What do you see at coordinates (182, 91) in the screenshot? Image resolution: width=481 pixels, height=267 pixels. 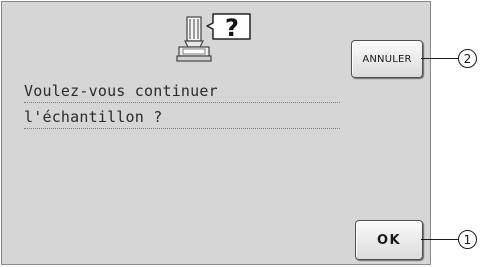 I see `message-line-1: Voulez-vous continuer` at bounding box center [182, 91].